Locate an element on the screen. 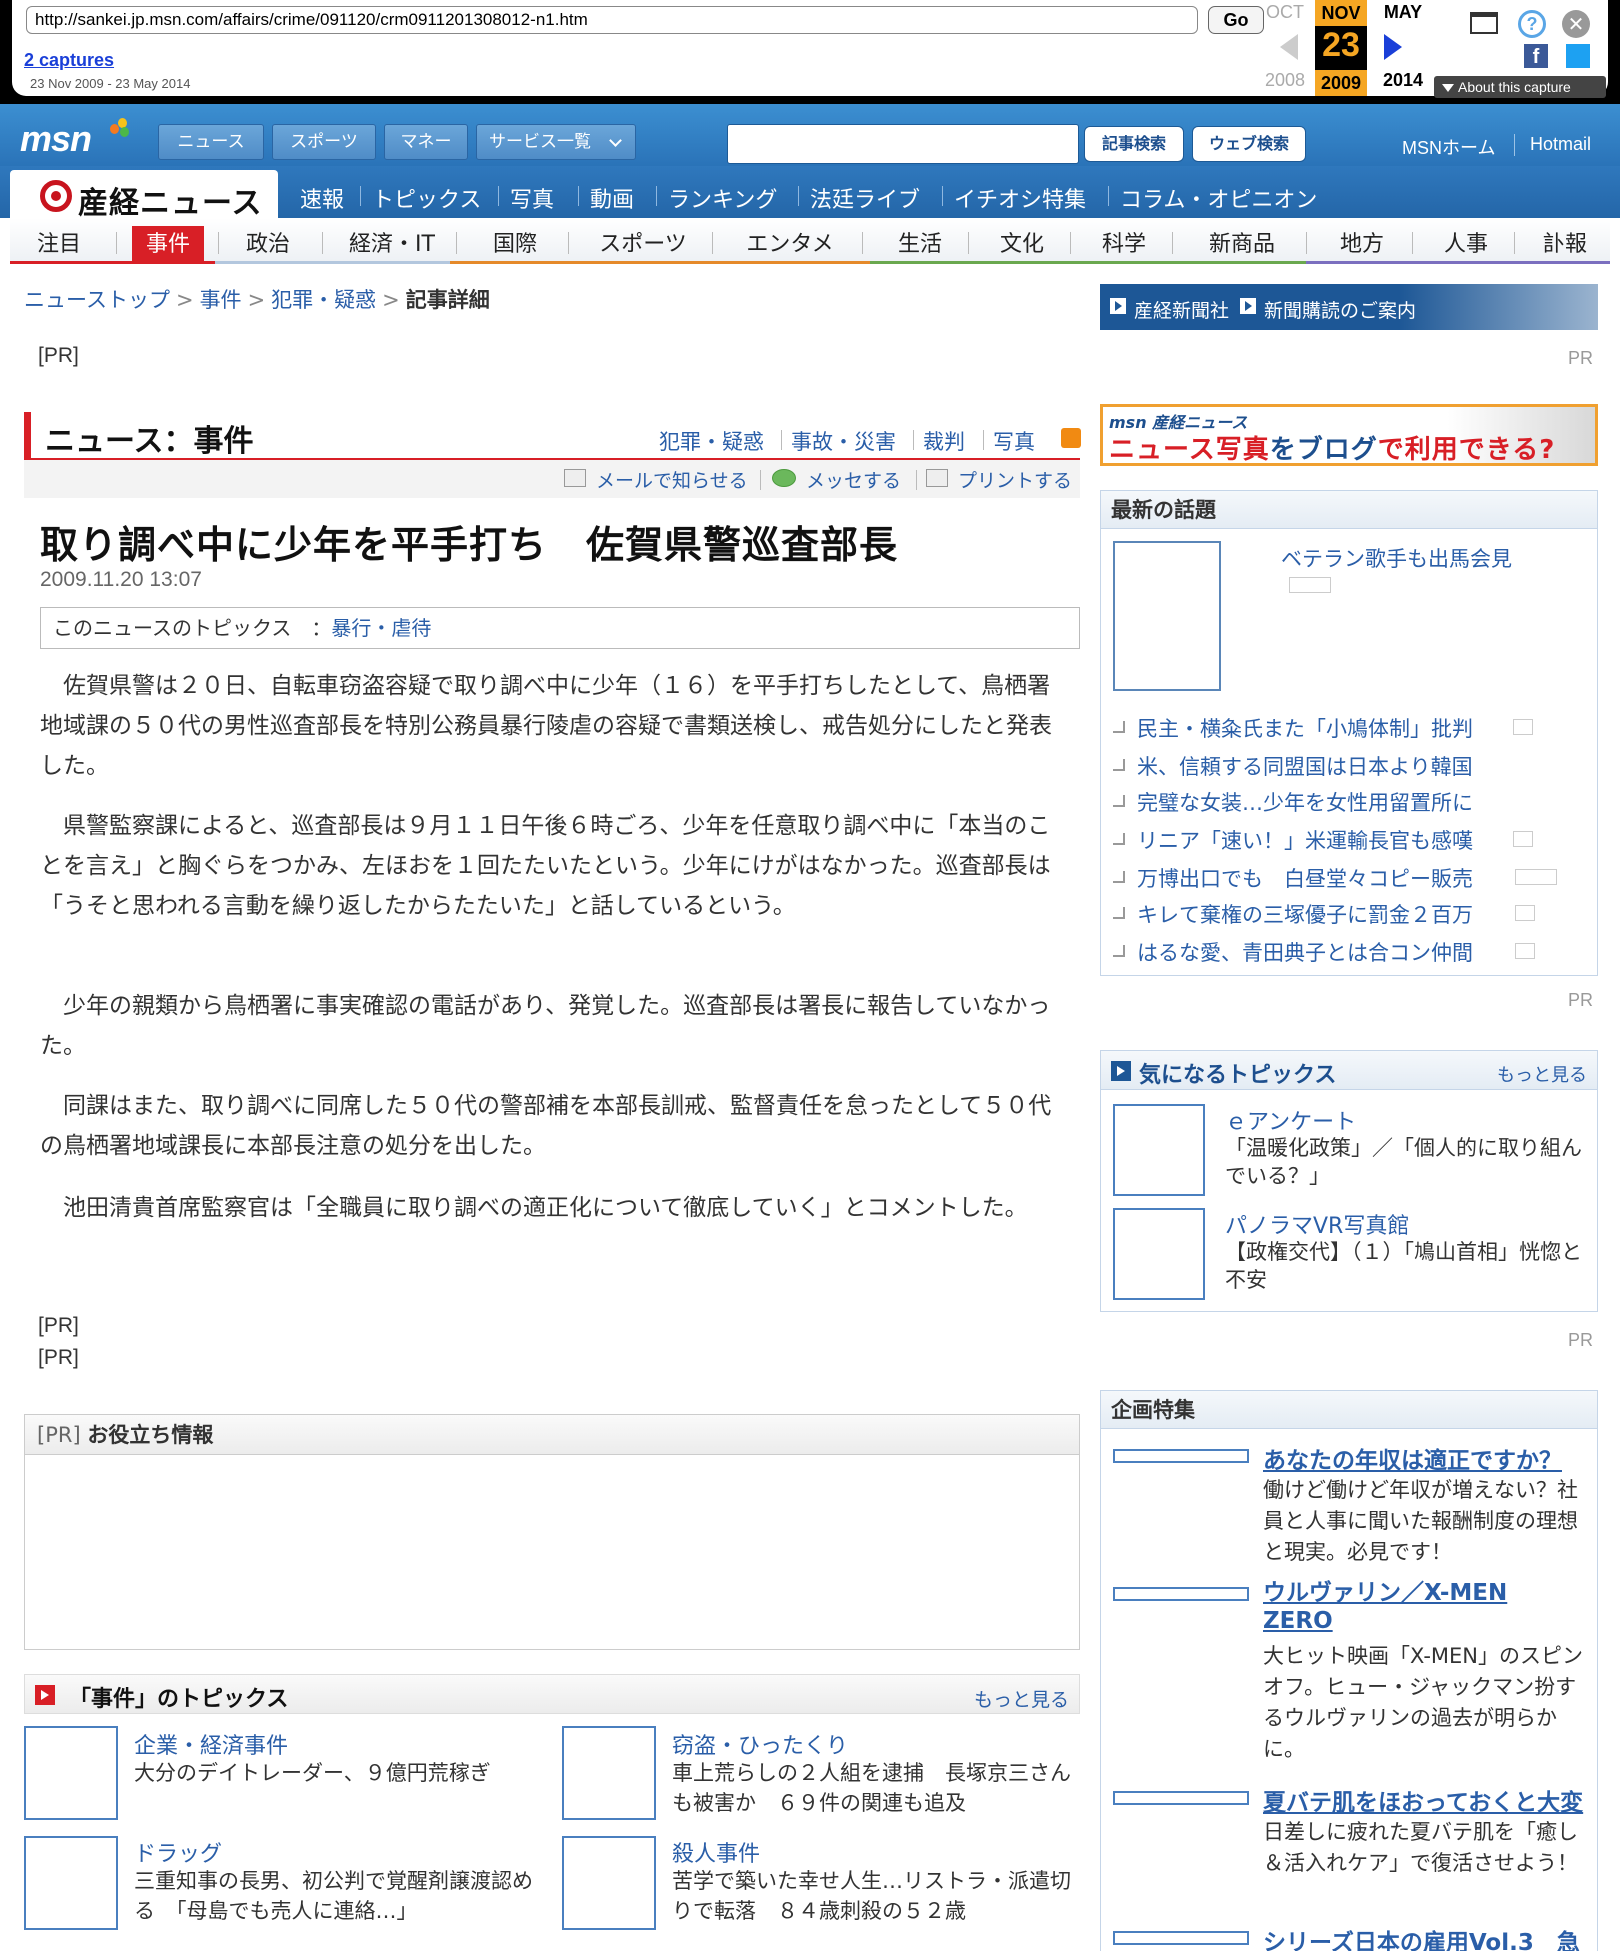 This screenshot has height=1951, width=1620. msn-tab-sports: スポーツ is located at coordinates (324, 142).